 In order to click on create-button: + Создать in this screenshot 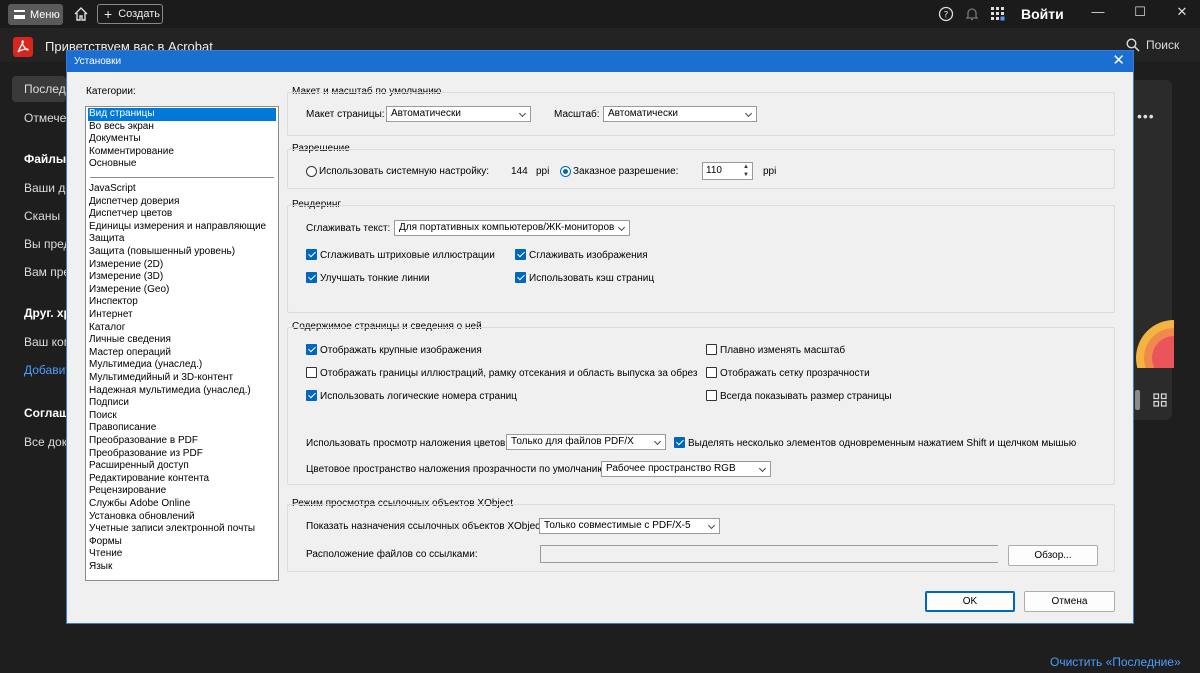, I will do `click(130, 14)`.